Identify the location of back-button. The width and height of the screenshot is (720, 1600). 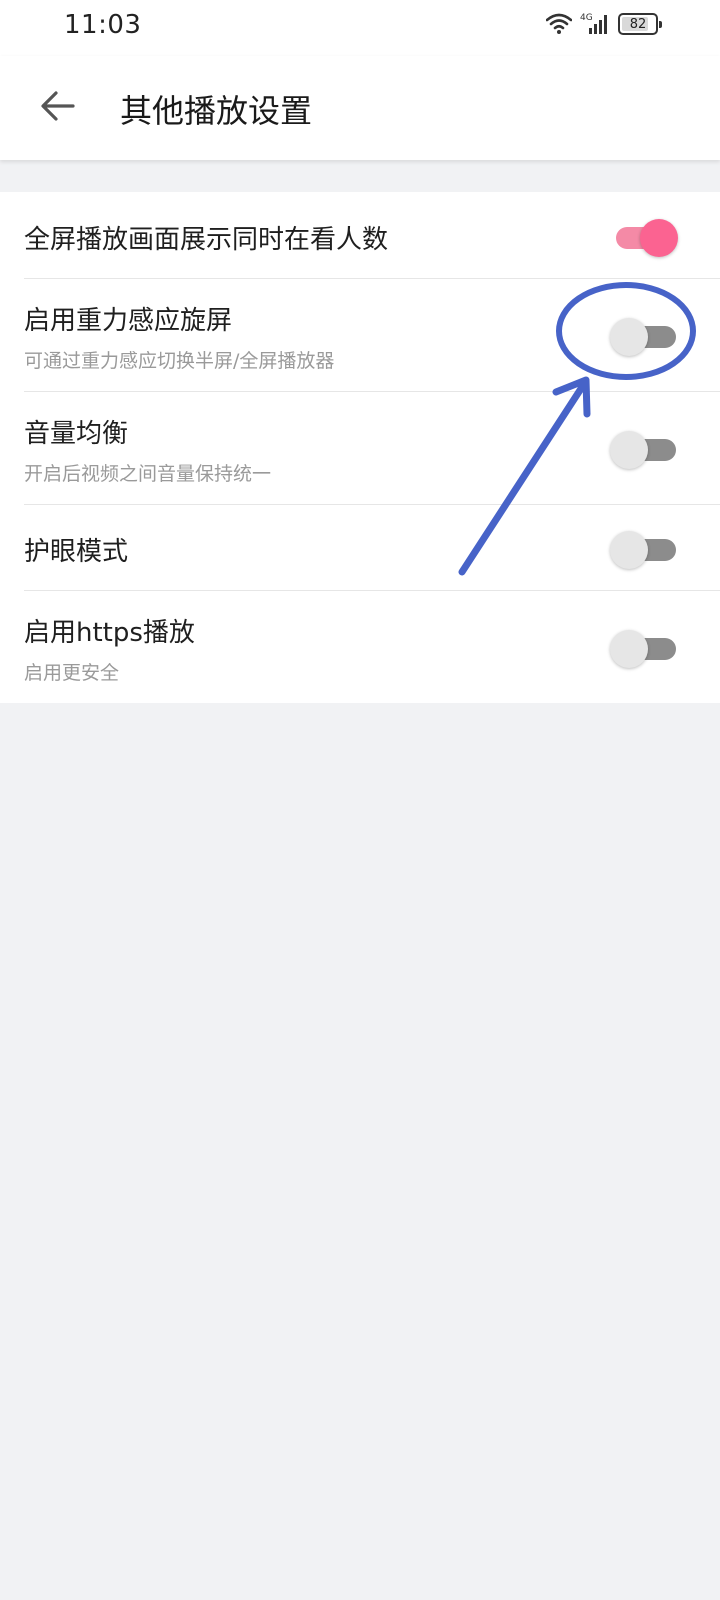
(58, 108).